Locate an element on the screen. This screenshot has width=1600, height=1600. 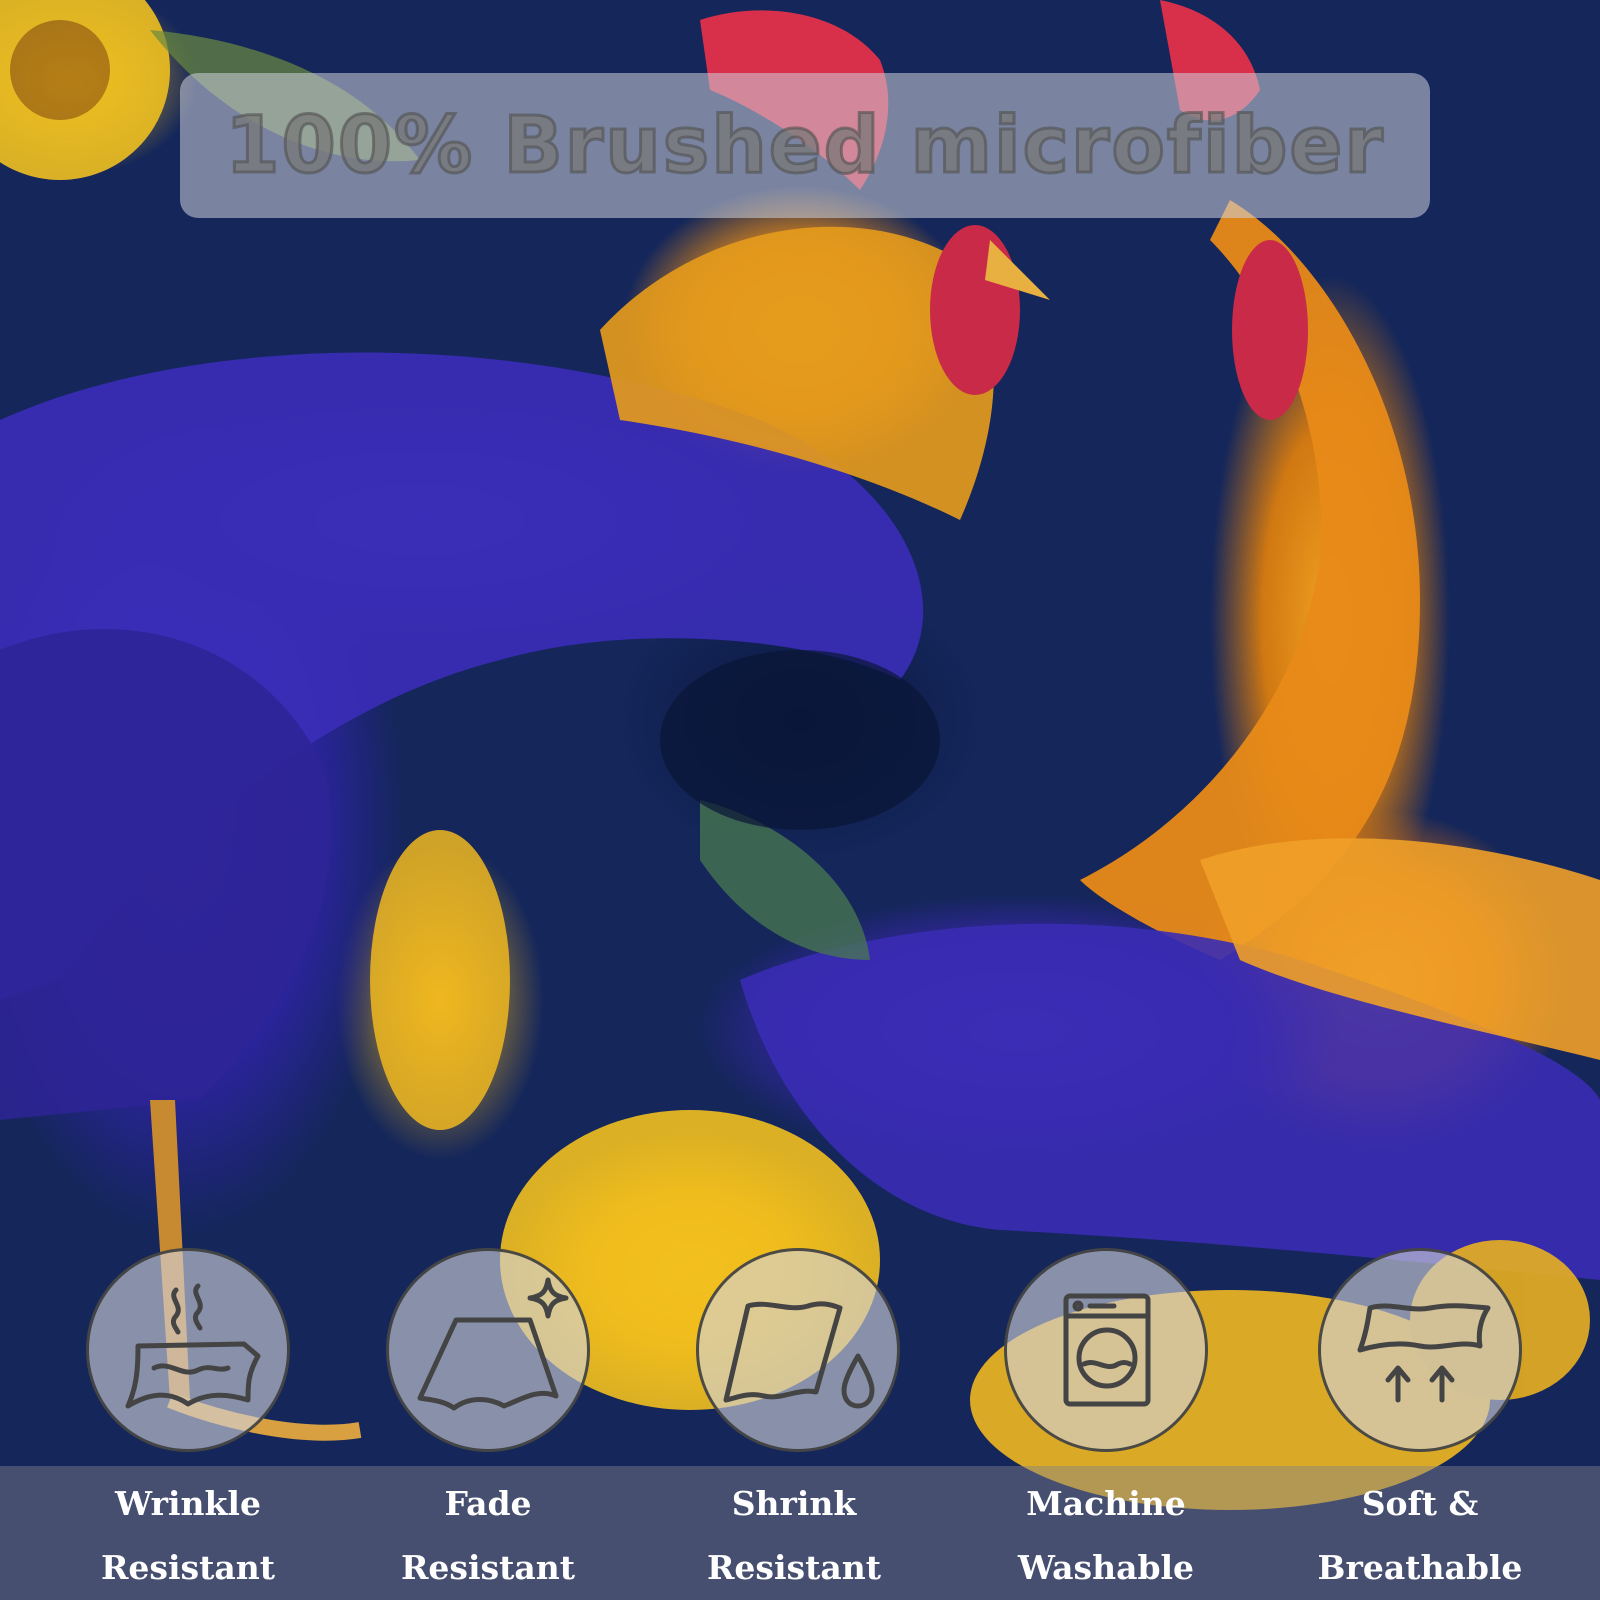
feature-label-machine-washable: Machine Washable is located at coordinates (1106, 1535).